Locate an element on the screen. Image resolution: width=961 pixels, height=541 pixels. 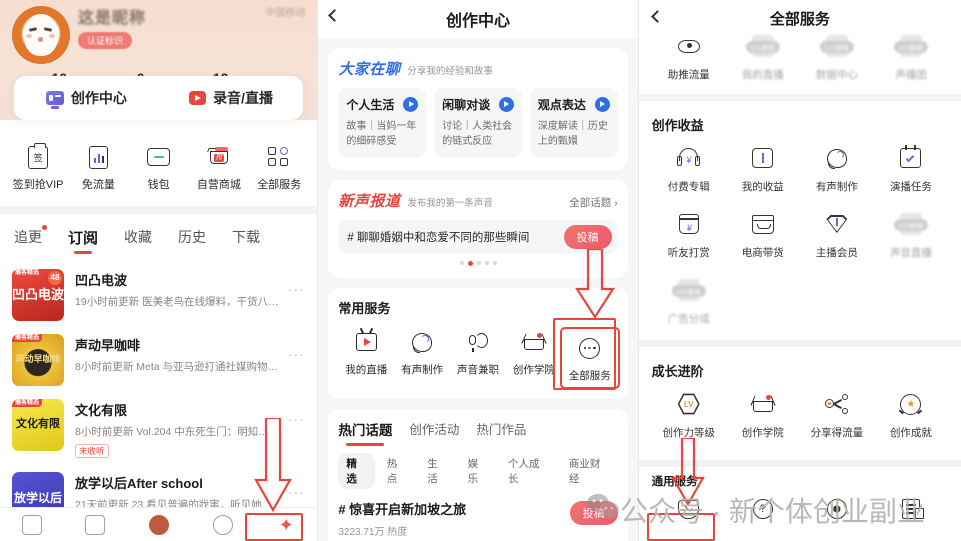
service-data-center-locked-label: 数据中心 is located at coordinates (836, 75).